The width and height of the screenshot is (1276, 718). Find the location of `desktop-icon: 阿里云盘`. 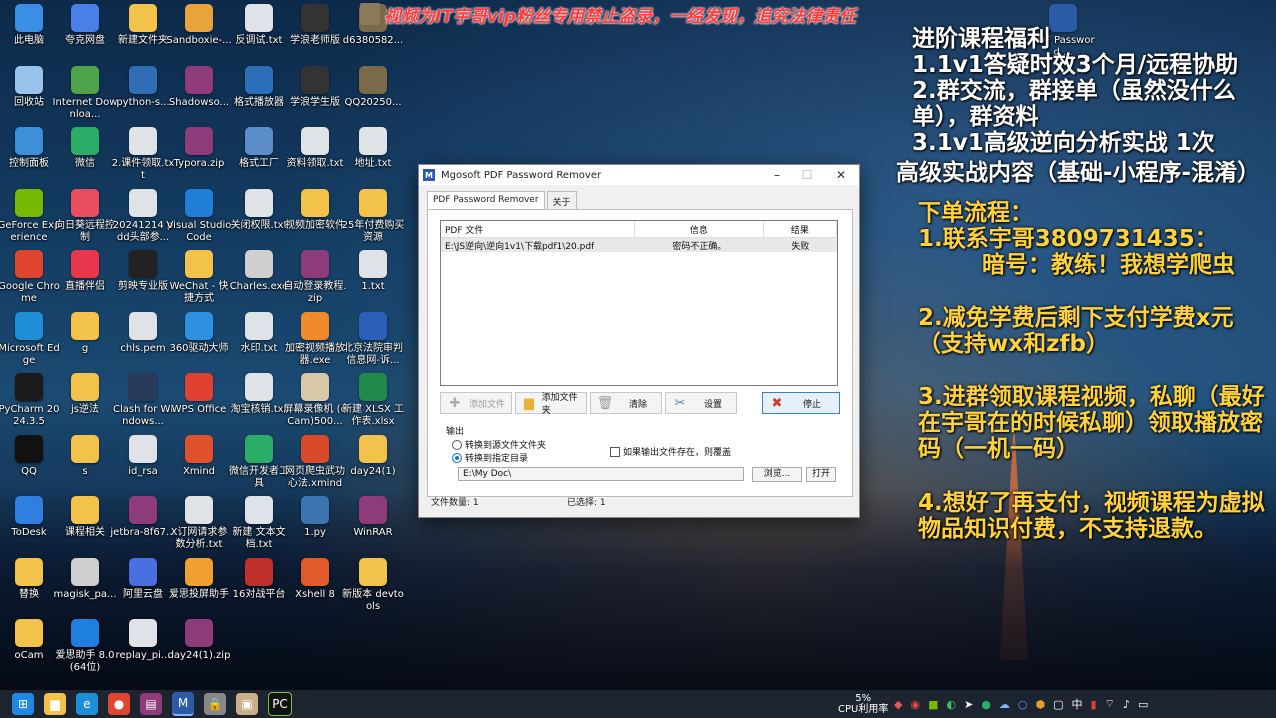

desktop-icon: 阿里云盘 is located at coordinates (143, 579).